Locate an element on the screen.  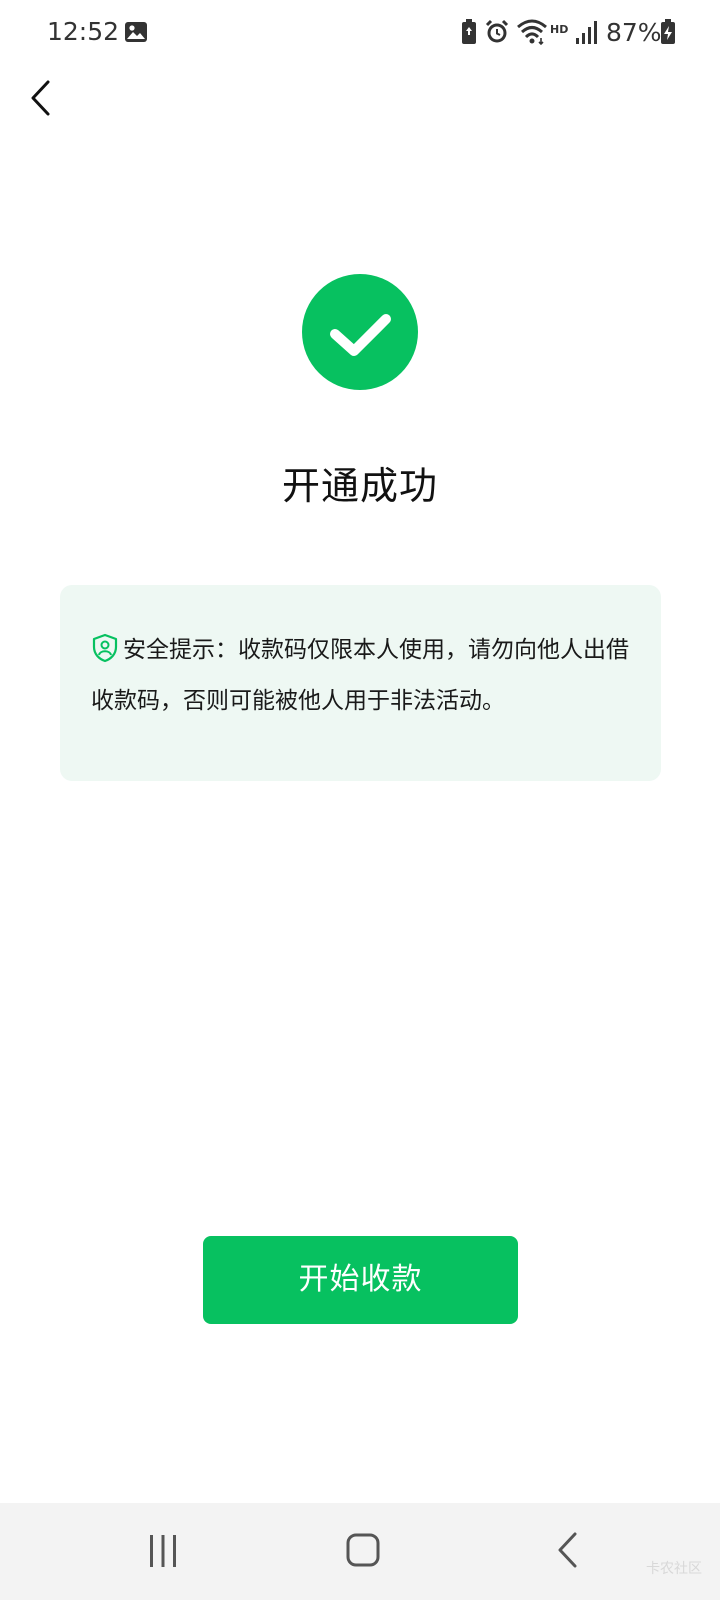
start-collecting-button: 开始收款 is located at coordinates (360, 1280).